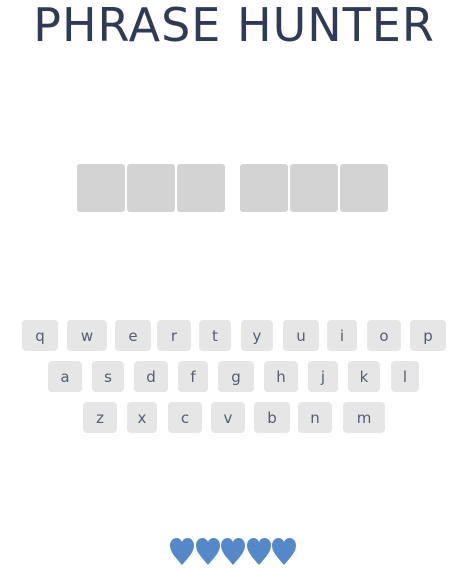 The image size is (468, 568). I want to click on key-t: t, so click(215, 335).